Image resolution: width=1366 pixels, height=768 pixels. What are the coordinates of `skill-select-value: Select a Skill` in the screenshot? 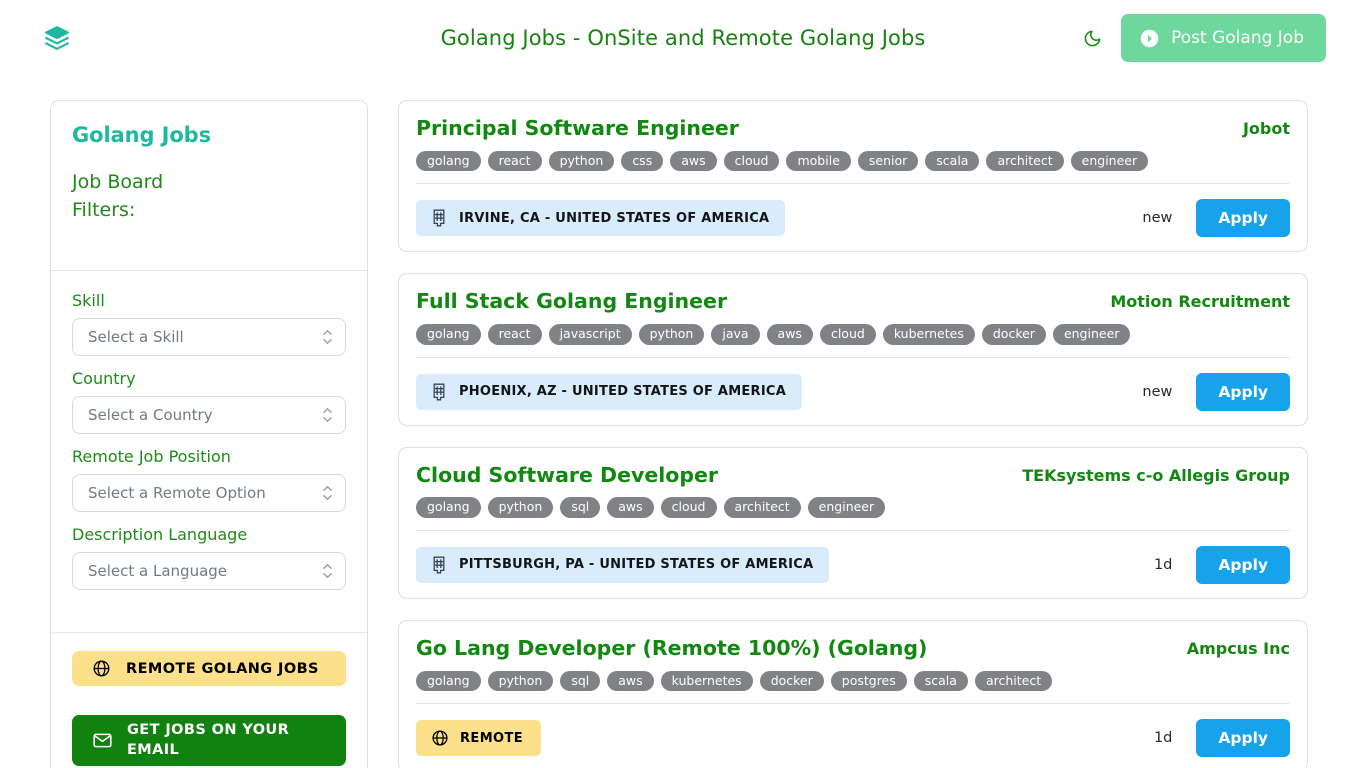 It's located at (136, 337).